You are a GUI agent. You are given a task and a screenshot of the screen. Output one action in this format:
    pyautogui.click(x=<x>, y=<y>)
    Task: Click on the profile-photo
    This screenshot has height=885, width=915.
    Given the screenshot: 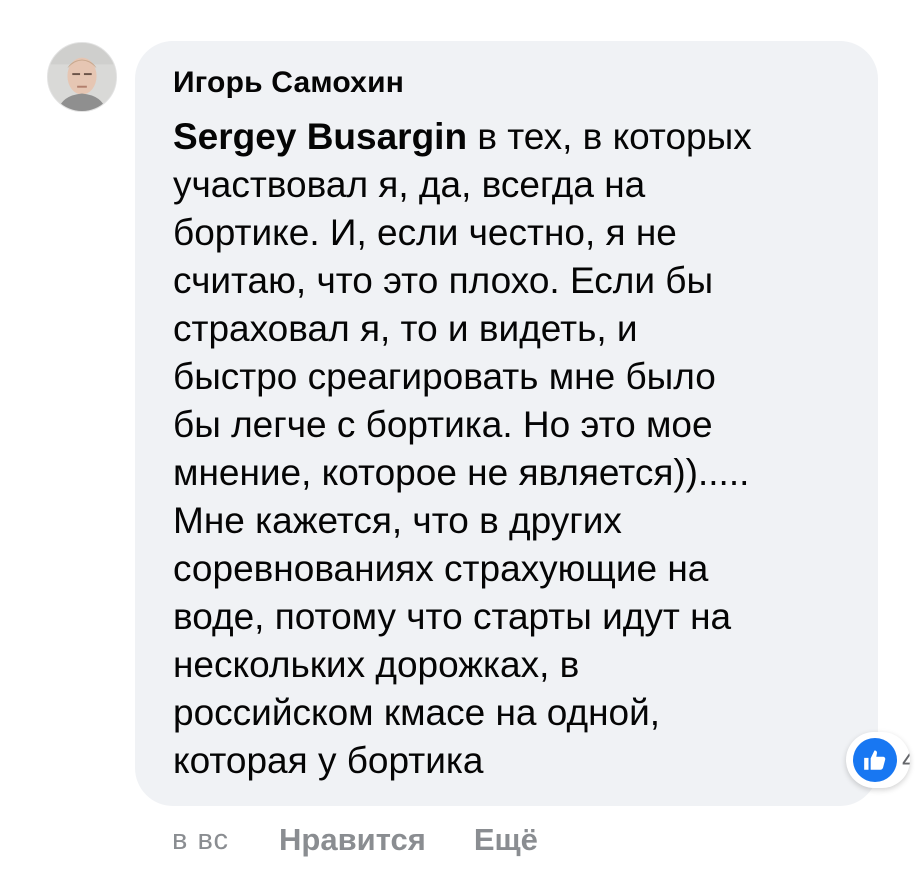 What is the action you would take?
    pyautogui.click(x=82, y=77)
    